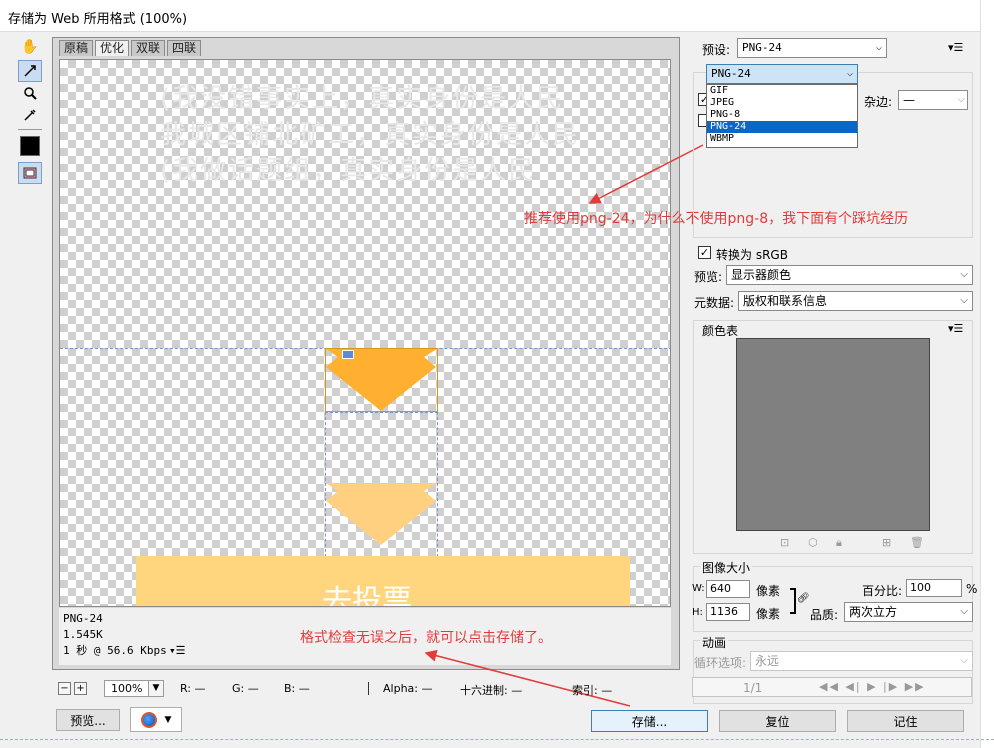 The width and height of the screenshot is (994, 748). Describe the element at coordinates (762, 47) in the screenshot. I see `preset-value: PNG-24` at that location.